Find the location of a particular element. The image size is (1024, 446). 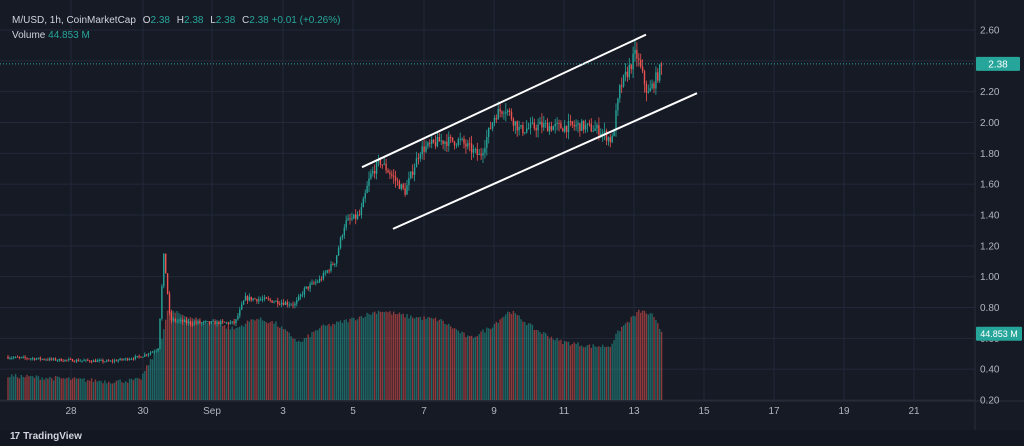

time-axis: 28 30 Sep 3 5 7 9 11 13 15 17 19 21 is located at coordinates (492, 411).